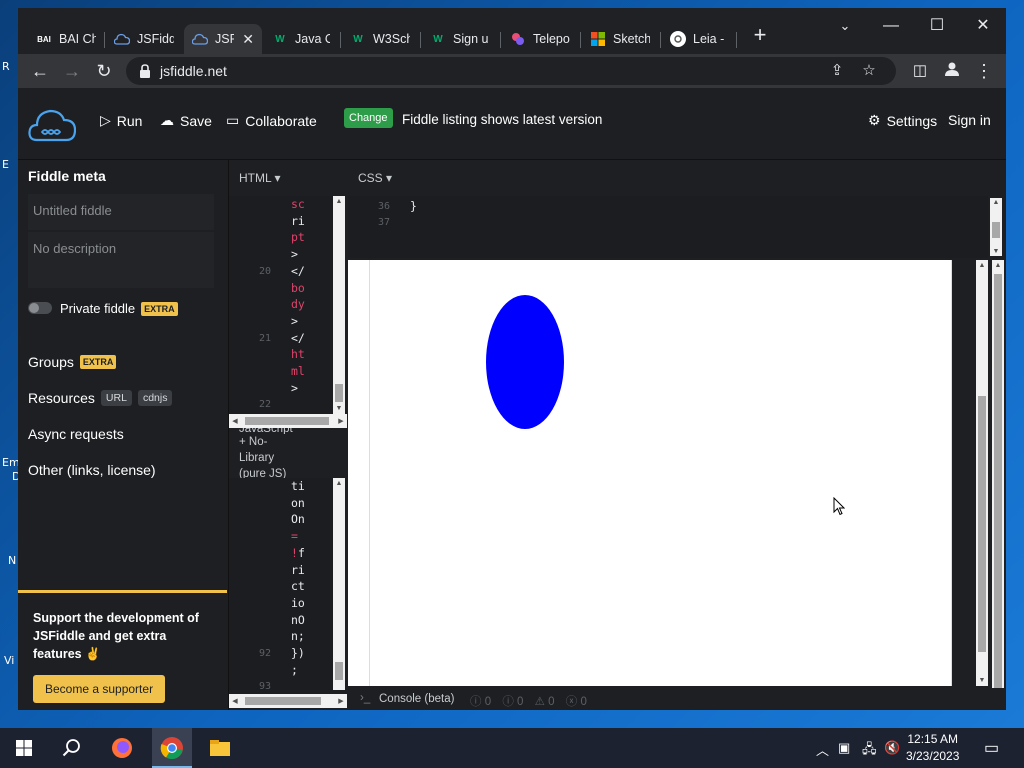 The image size is (1024, 768). I want to click on save-button: ☁ Save, so click(186, 120).